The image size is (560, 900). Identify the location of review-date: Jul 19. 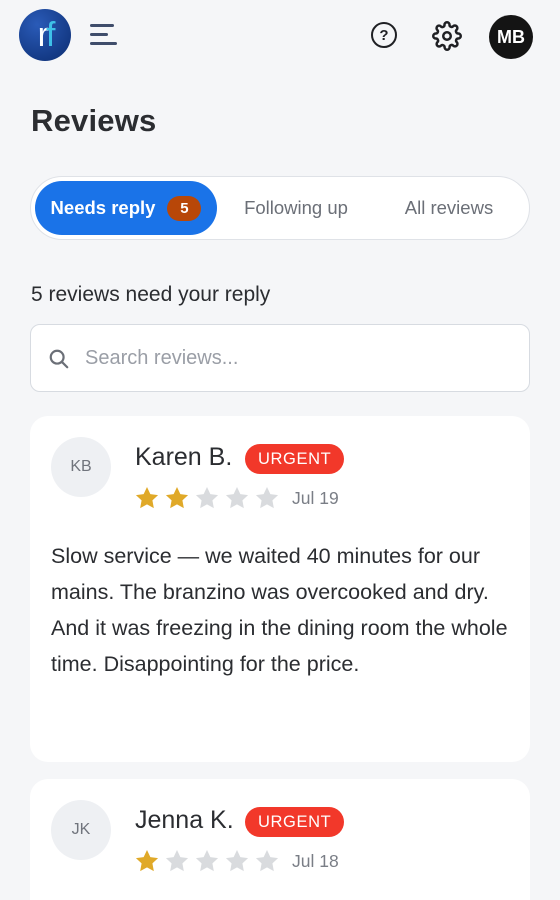
(315, 498).